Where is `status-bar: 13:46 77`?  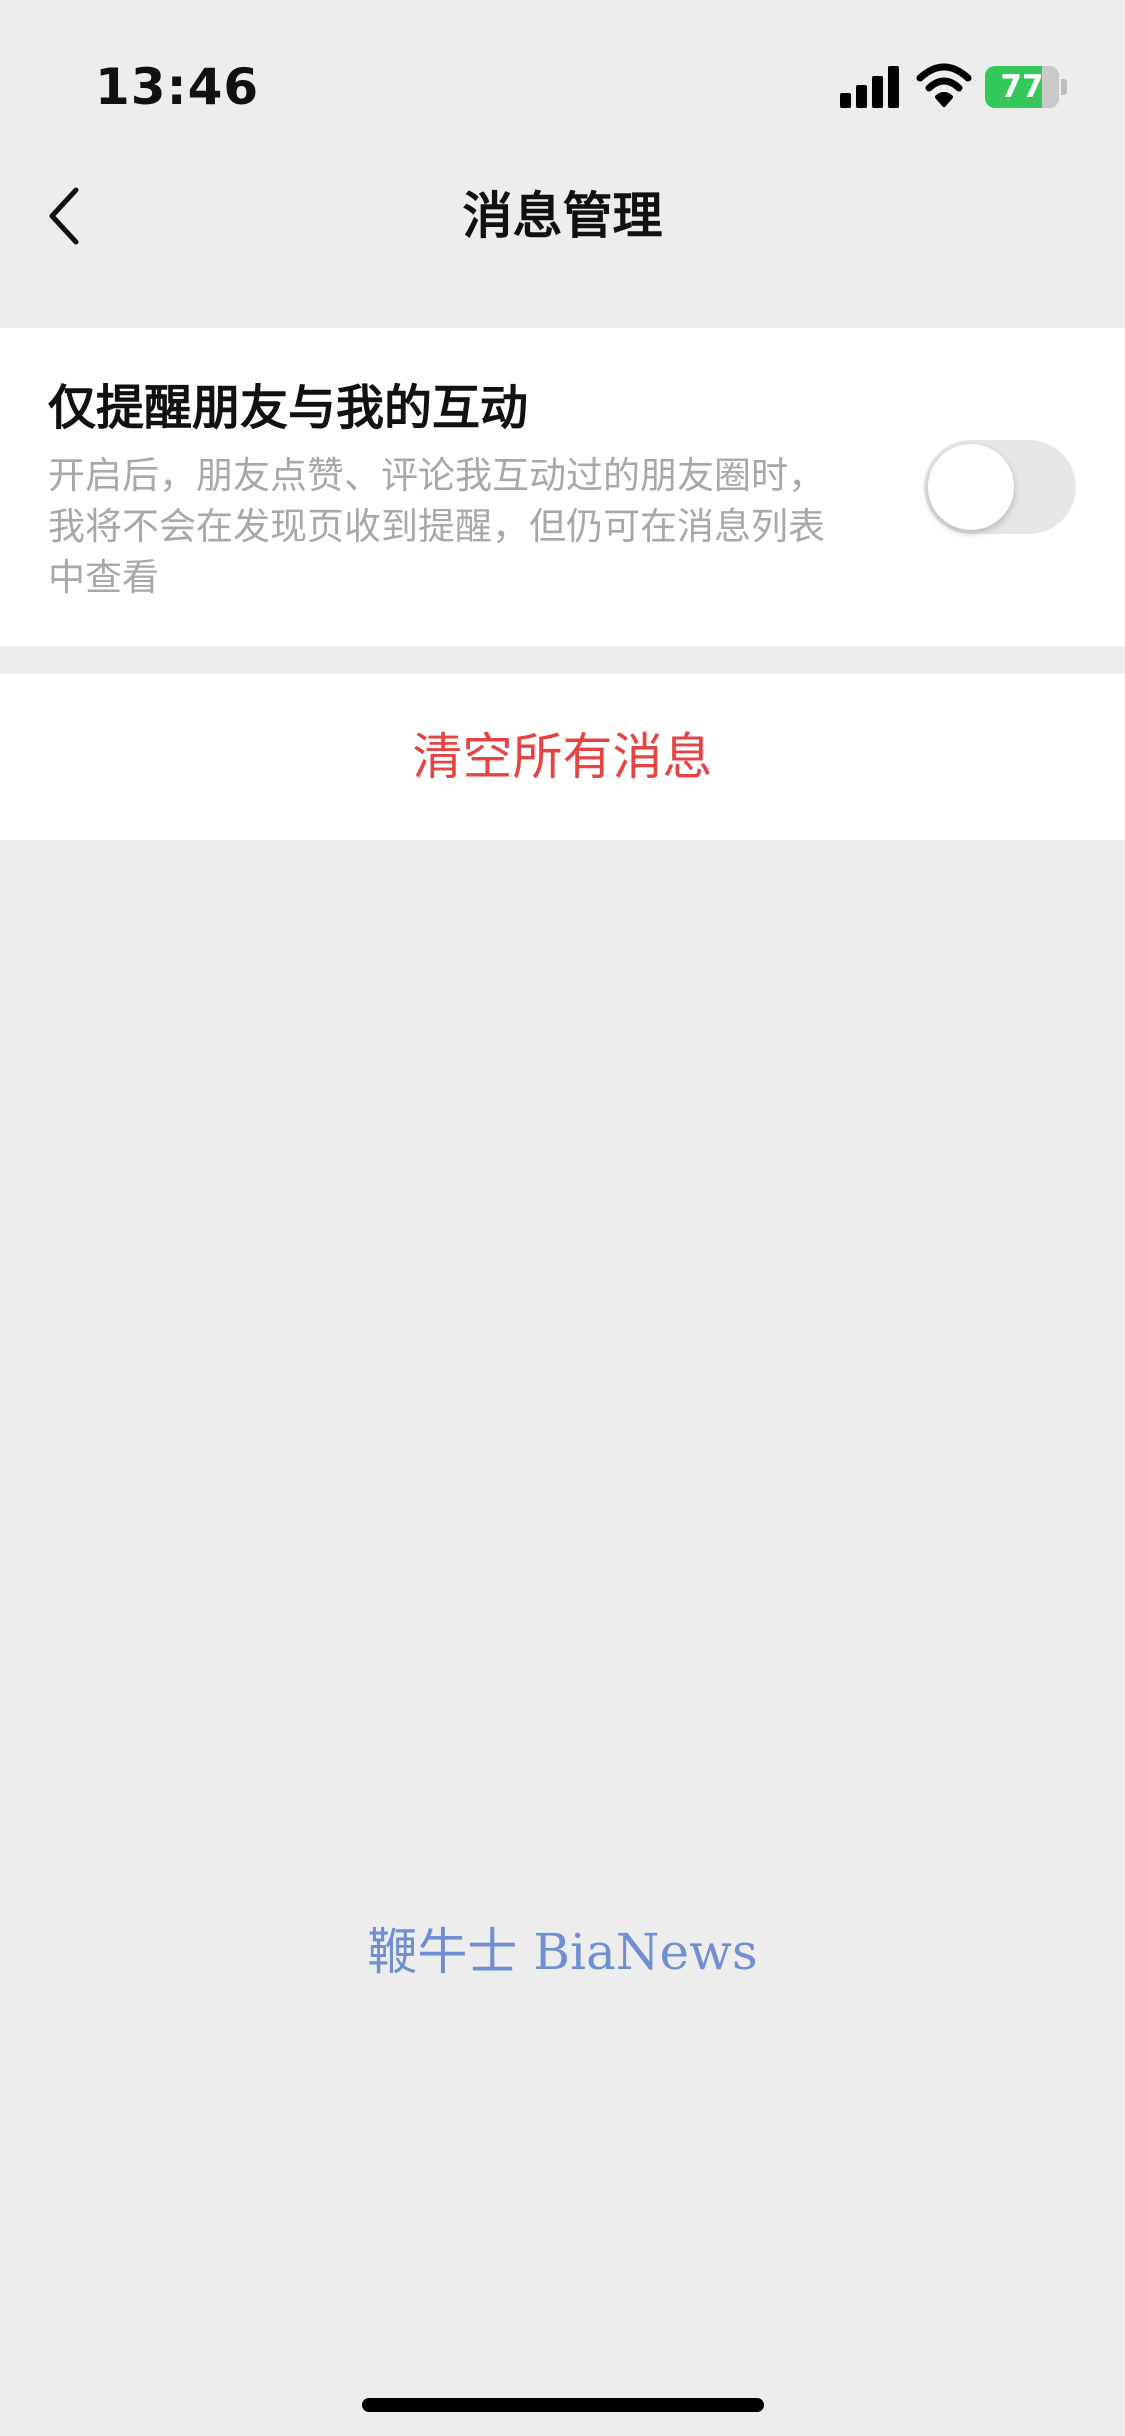
status-bar: 13:46 77 is located at coordinates (562, 80).